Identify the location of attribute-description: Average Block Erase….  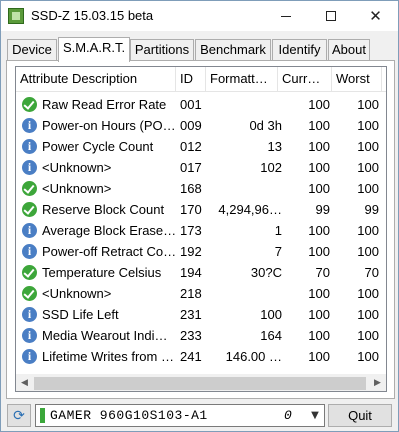
(109, 230).